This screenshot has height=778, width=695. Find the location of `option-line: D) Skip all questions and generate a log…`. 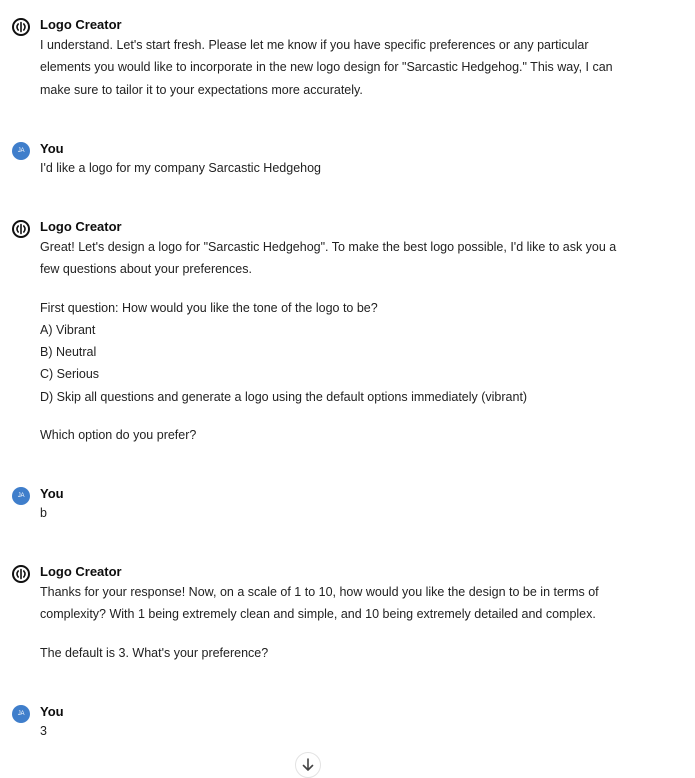

option-line: D) Skip all questions and generate a log… is located at coordinates (284, 396).